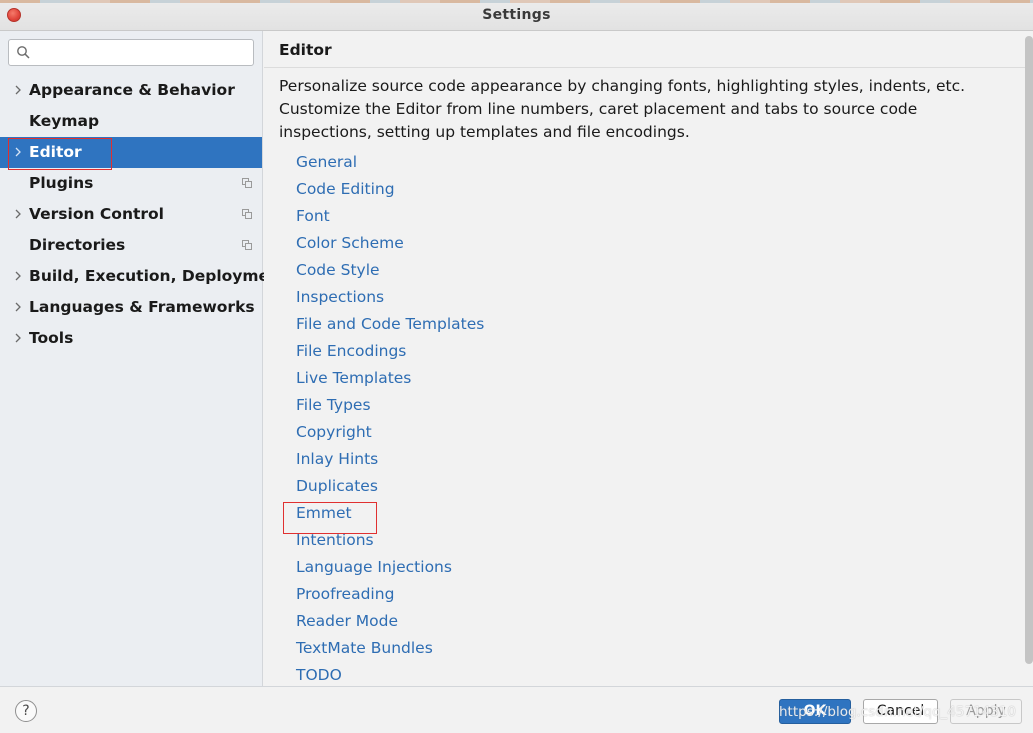 This screenshot has height=733, width=1033. I want to click on help-button: ?, so click(26, 711).